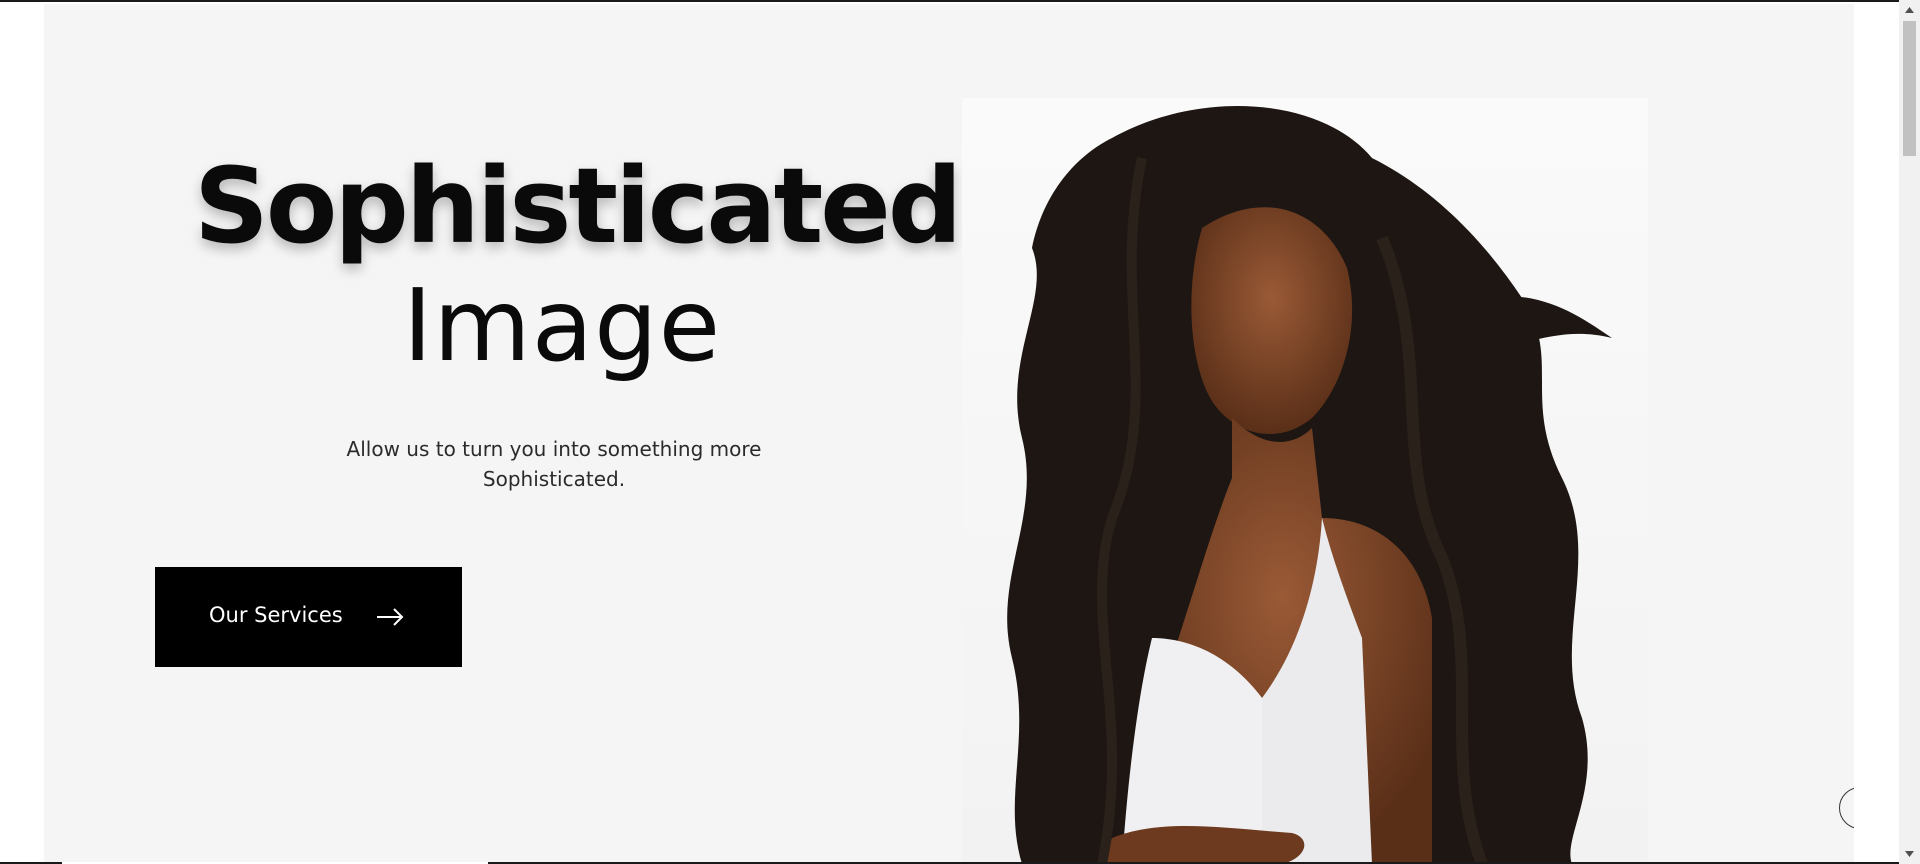  I want to click on our-services-button: Our Services, so click(308, 617).